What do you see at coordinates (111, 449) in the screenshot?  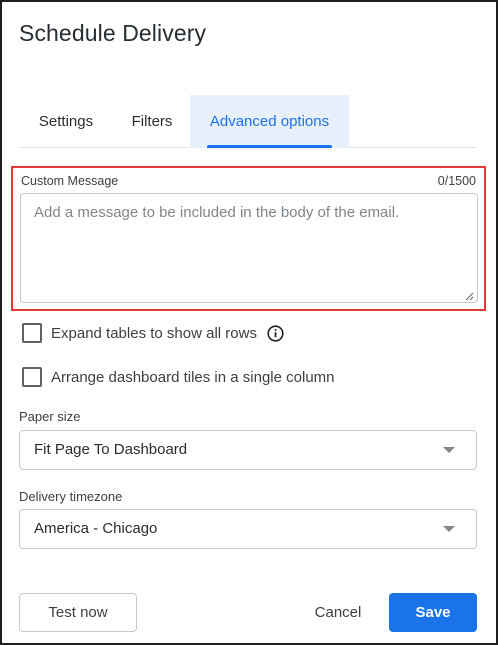 I see `paper-size-value: Fit Page To Dashboard` at bounding box center [111, 449].